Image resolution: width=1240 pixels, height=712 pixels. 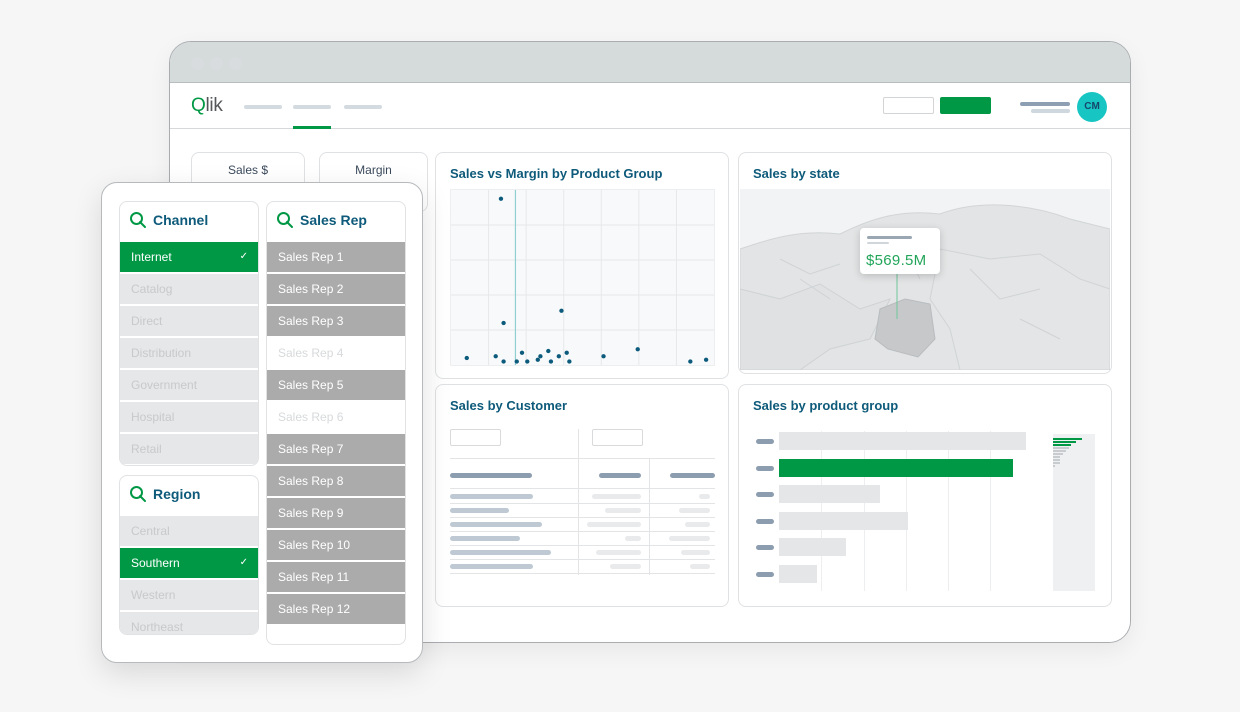 What do you see at coordinates (1074, 512) in the screenshot?
I see `bar-chart-minimap-scrollbar` at bounding box center [1074, 512].